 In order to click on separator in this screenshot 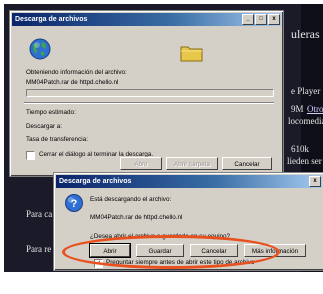, I will do `click(149, 103)`.